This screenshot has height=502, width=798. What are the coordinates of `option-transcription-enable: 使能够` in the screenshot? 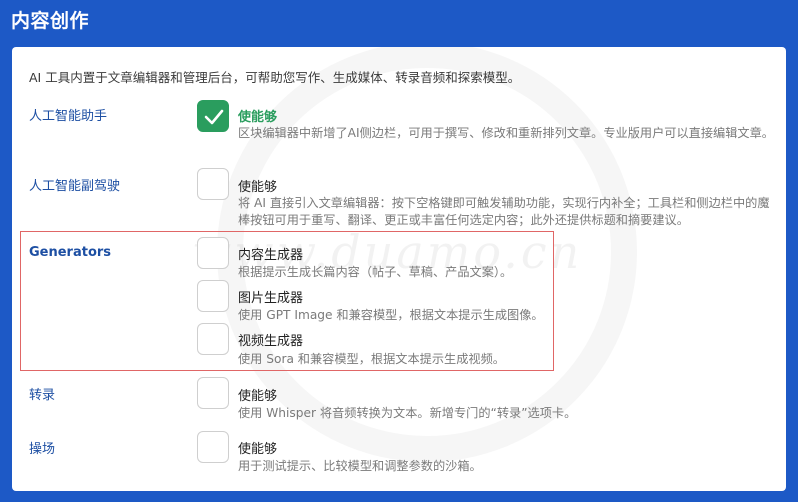 It's located at (257, 394).